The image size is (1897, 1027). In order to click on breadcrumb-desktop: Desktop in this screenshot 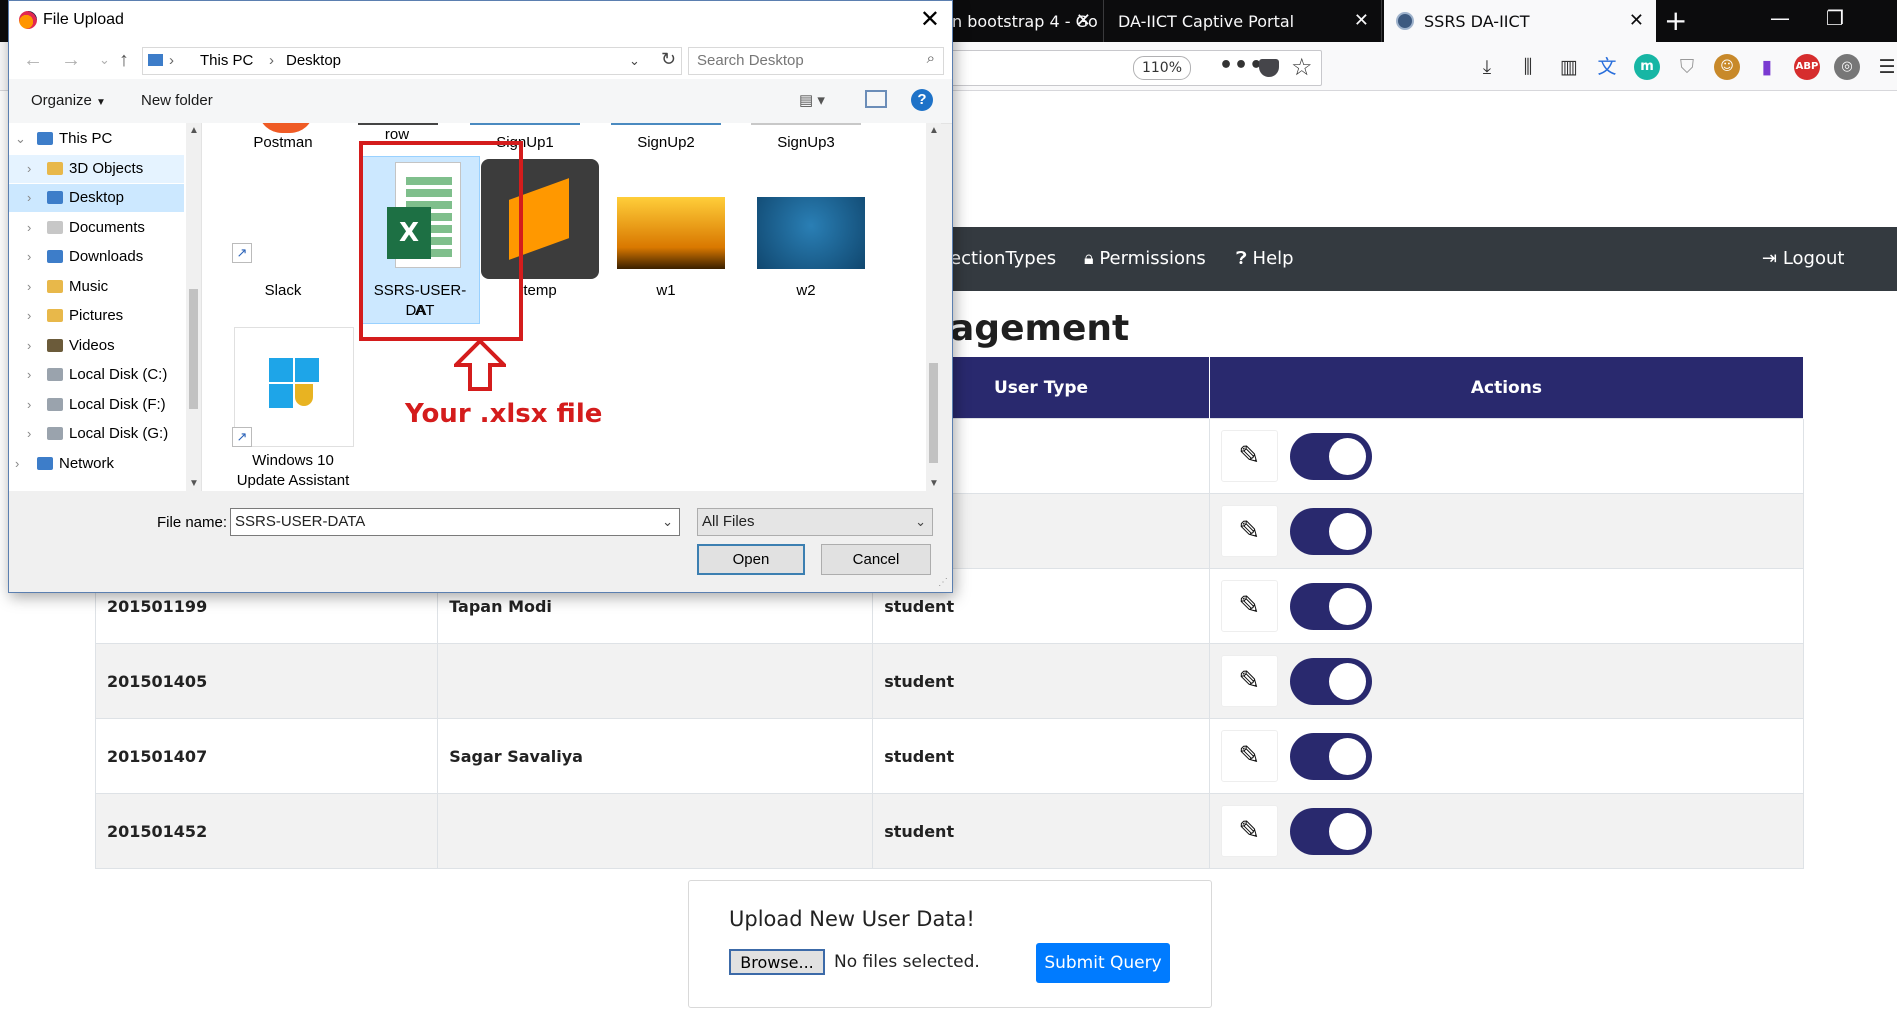, I will do `click(313, 60)`.